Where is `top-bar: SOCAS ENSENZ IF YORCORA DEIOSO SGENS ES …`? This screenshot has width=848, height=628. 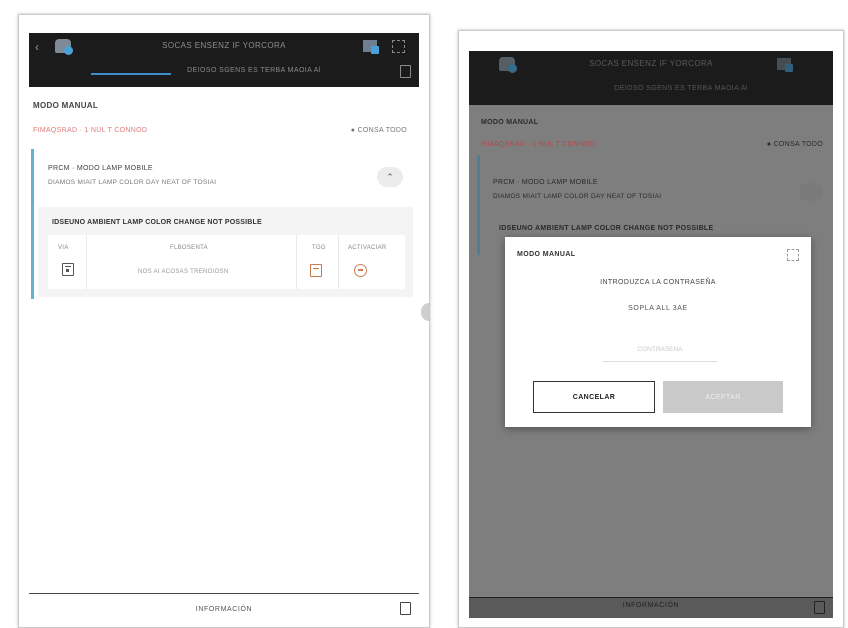
top-bar: SOCAS ENSENZ IF YORCORA DEIOSO SGENS ES … is located at coordinates (651, 78).